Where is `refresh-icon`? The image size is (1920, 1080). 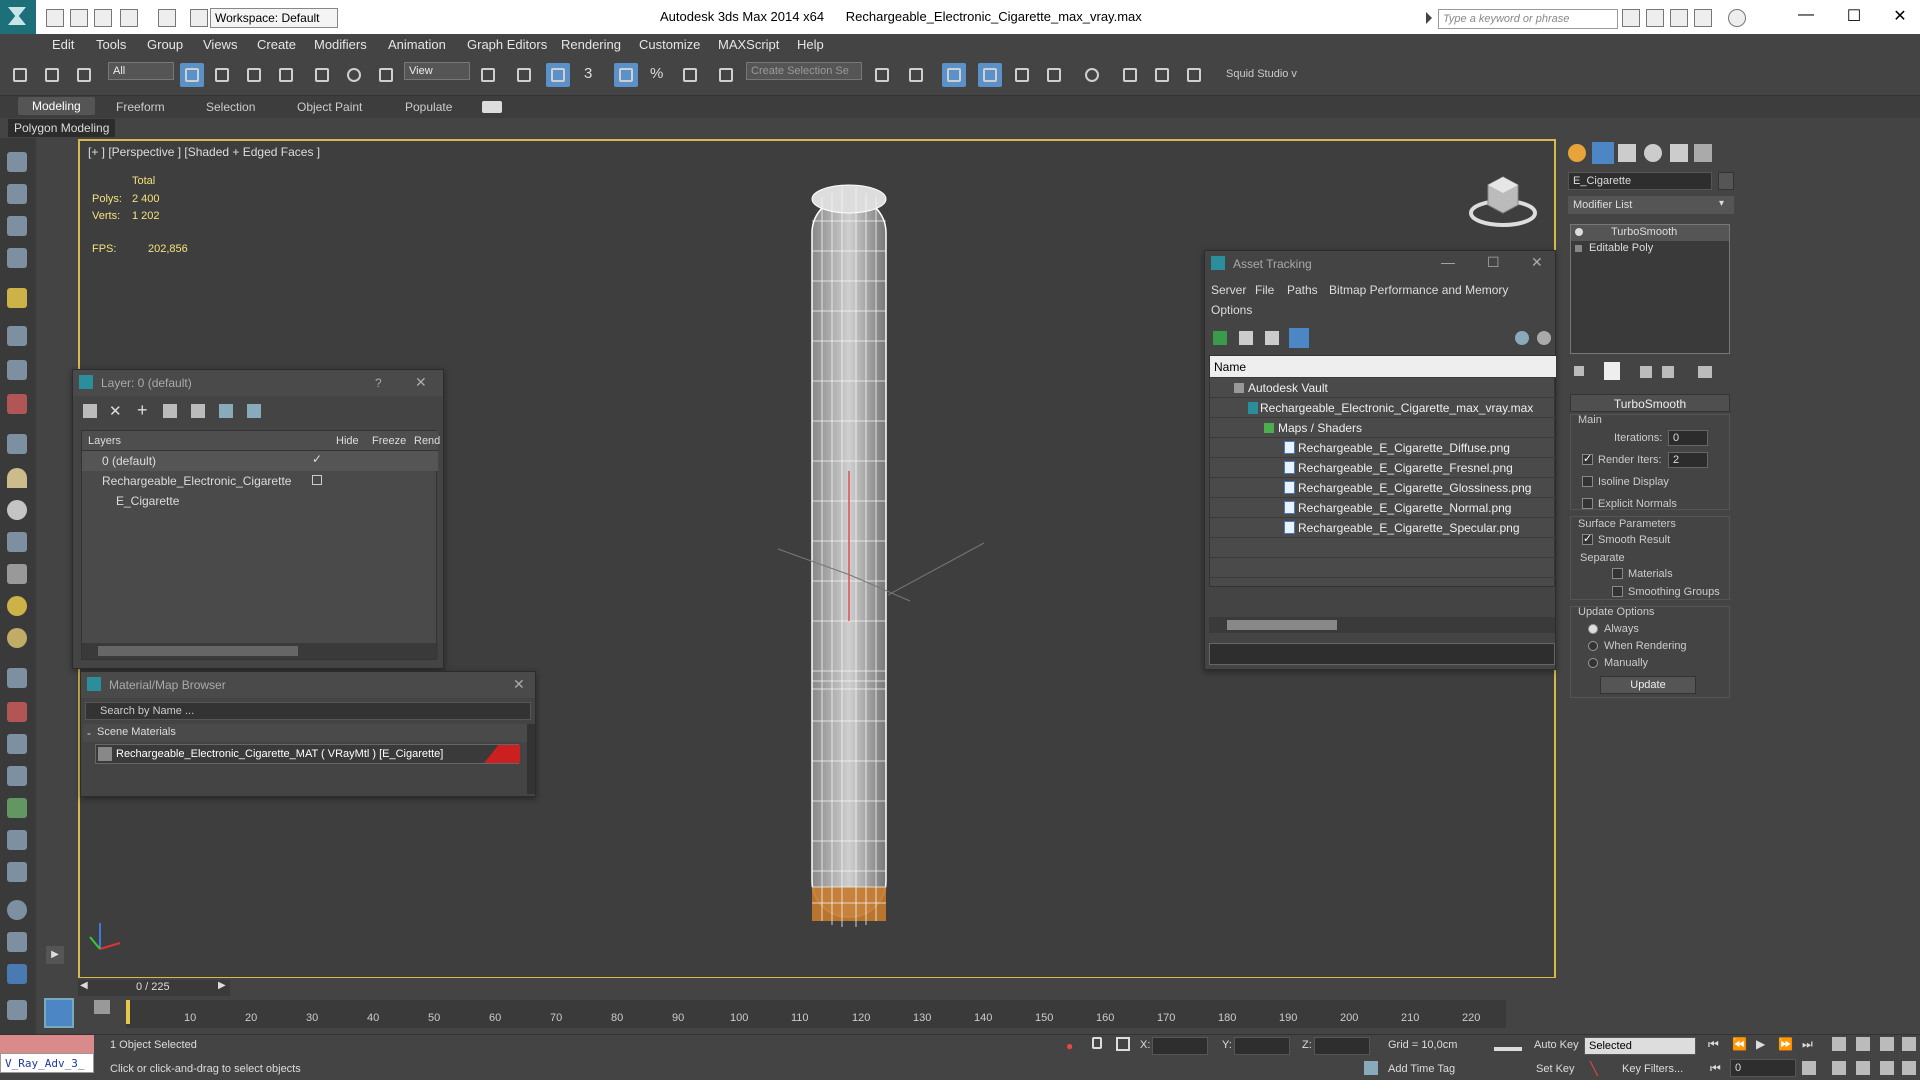 refresh-icon is located at coordinates (1220, 338).